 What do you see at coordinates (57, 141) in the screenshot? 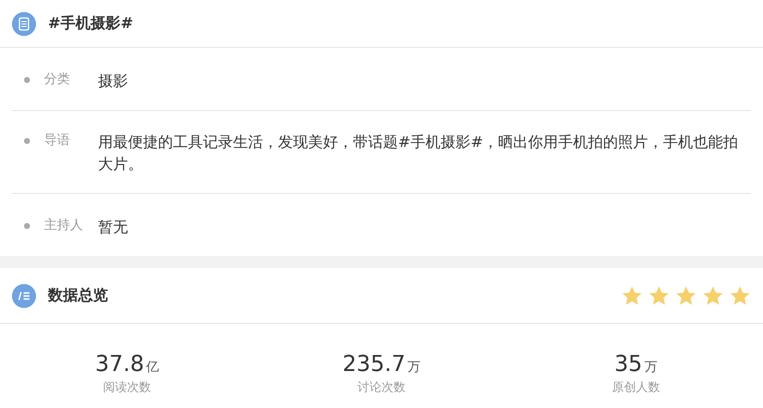
I see `detail-label: 导语` at bounding box center [57, 141].